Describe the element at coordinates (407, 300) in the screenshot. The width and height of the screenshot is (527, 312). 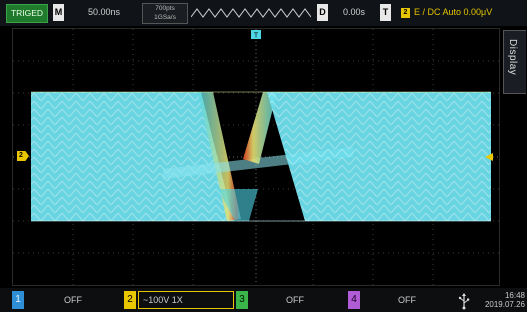
I see `ch4-status: OFF` at that location.